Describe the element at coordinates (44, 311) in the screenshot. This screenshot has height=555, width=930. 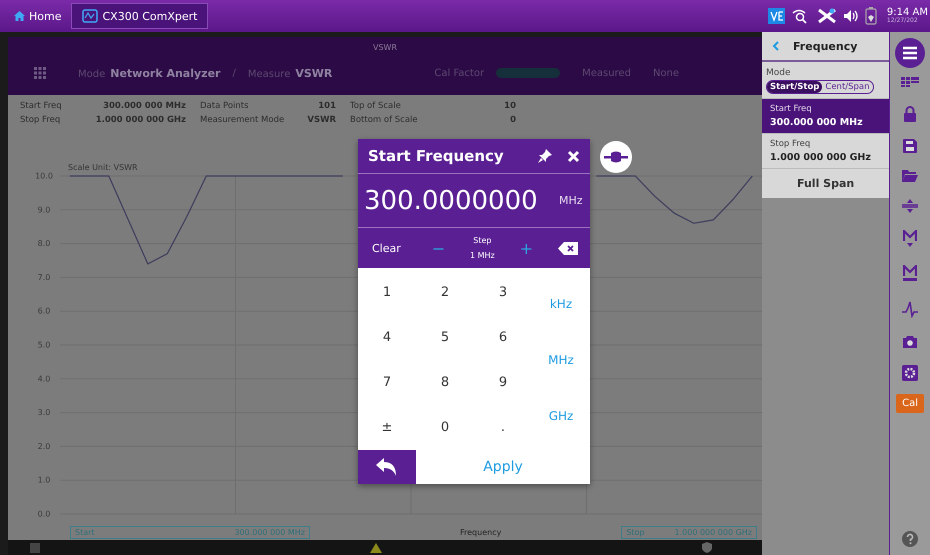
I see `y-tick-label: 6.0` at that location.